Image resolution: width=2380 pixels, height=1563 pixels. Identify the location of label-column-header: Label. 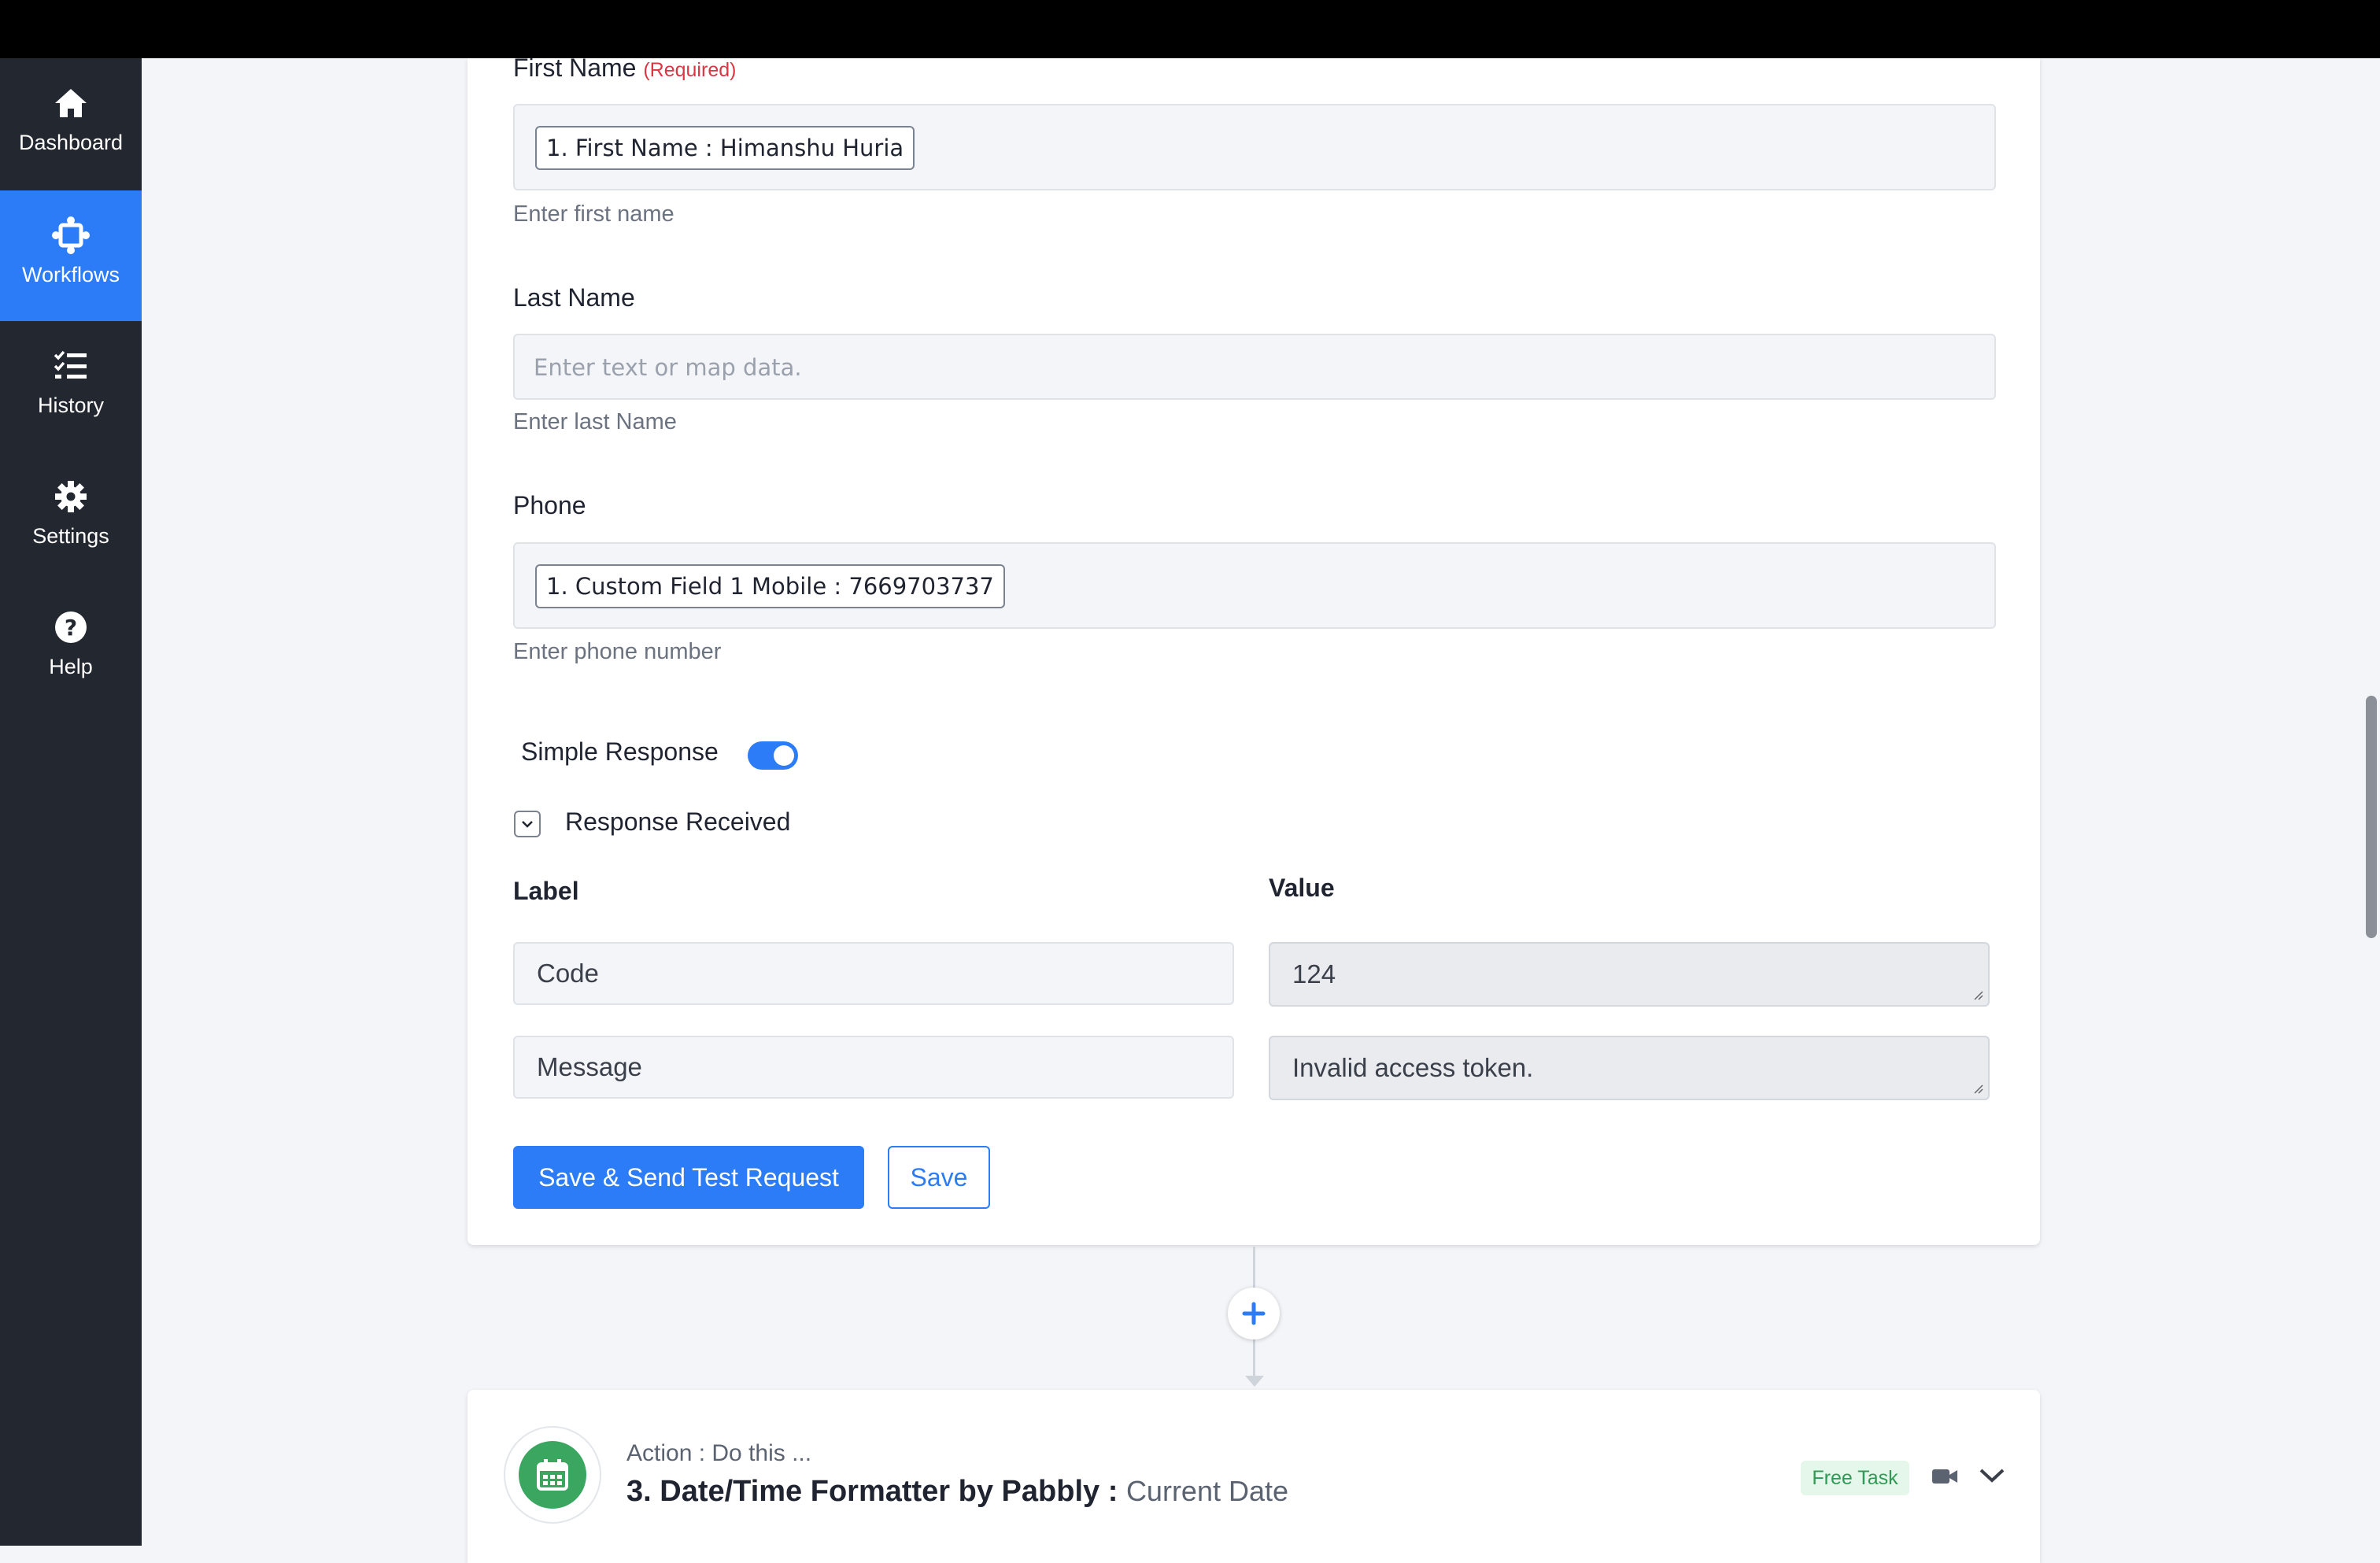
(546, 891).